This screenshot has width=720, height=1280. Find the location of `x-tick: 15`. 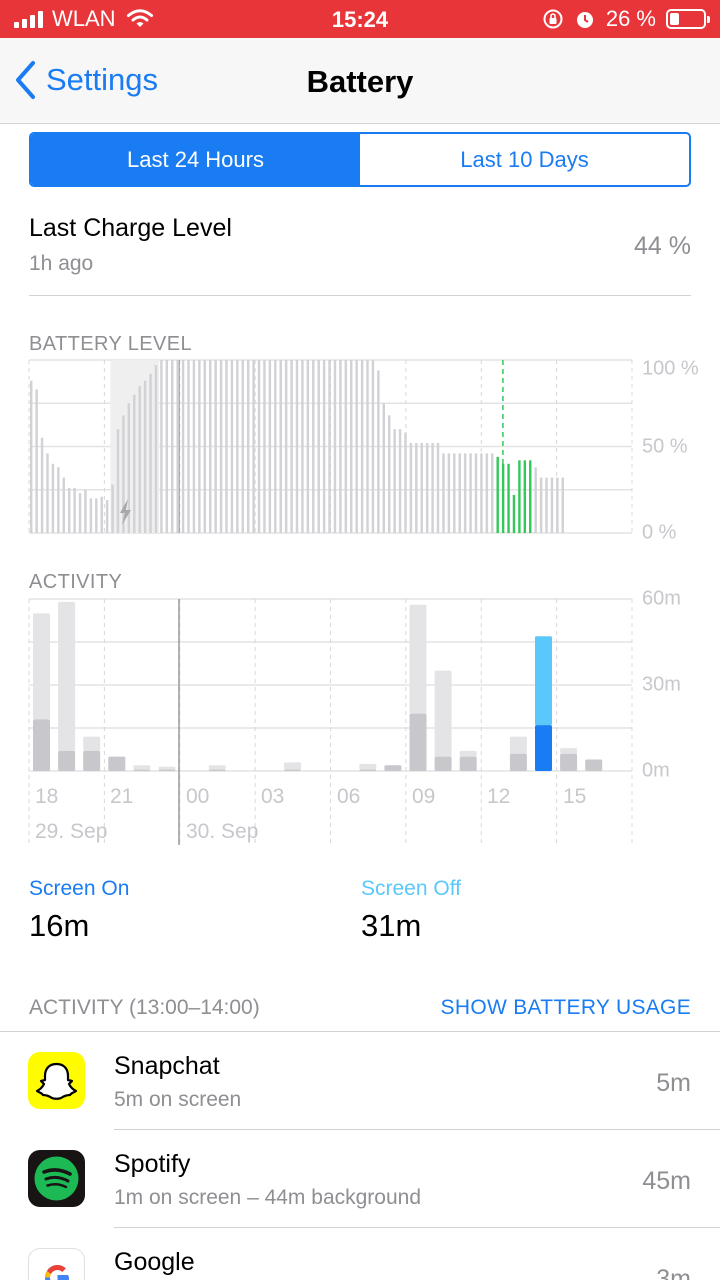

x-tick: 15 is located at coordinates (574, 796).